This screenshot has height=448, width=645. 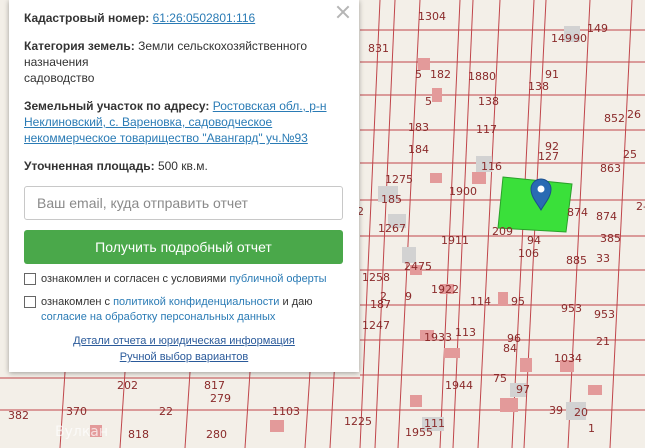 What do you see at coordinates (418, 149) in the screenshot?
I see `parcel-number-label: 184` at bounding box center [418, 149].